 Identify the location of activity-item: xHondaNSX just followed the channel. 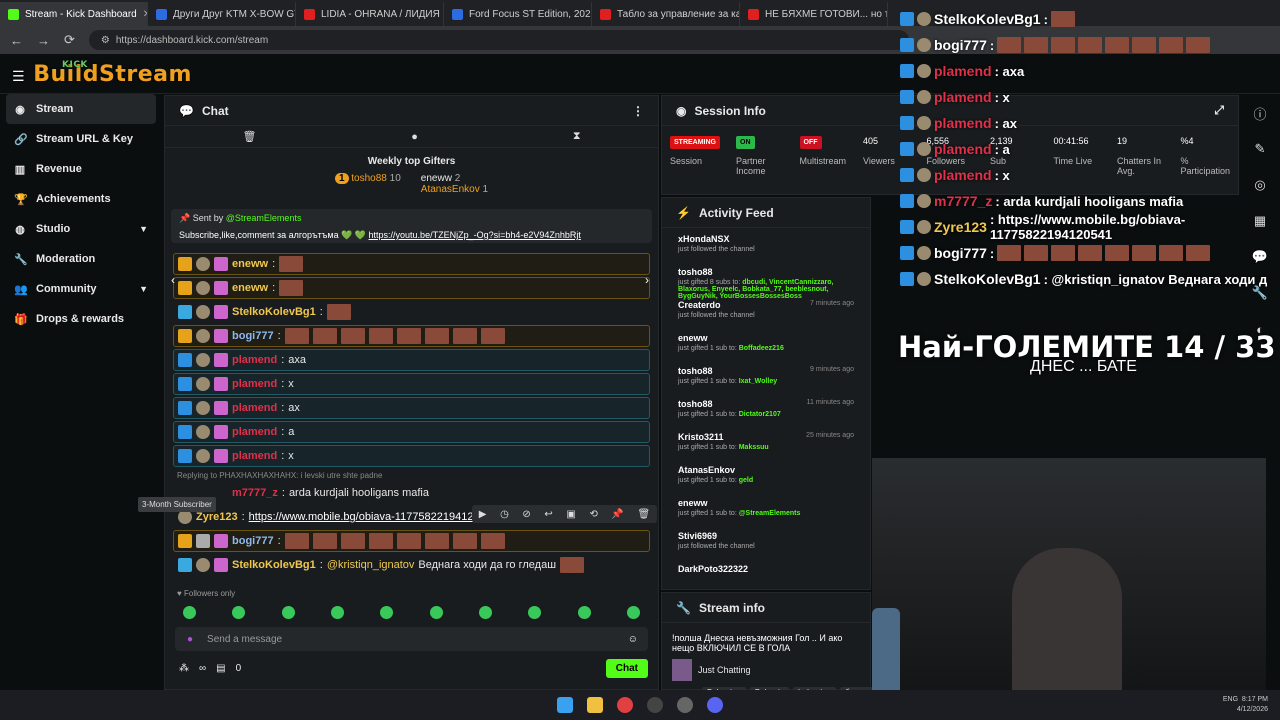
(766, 244).